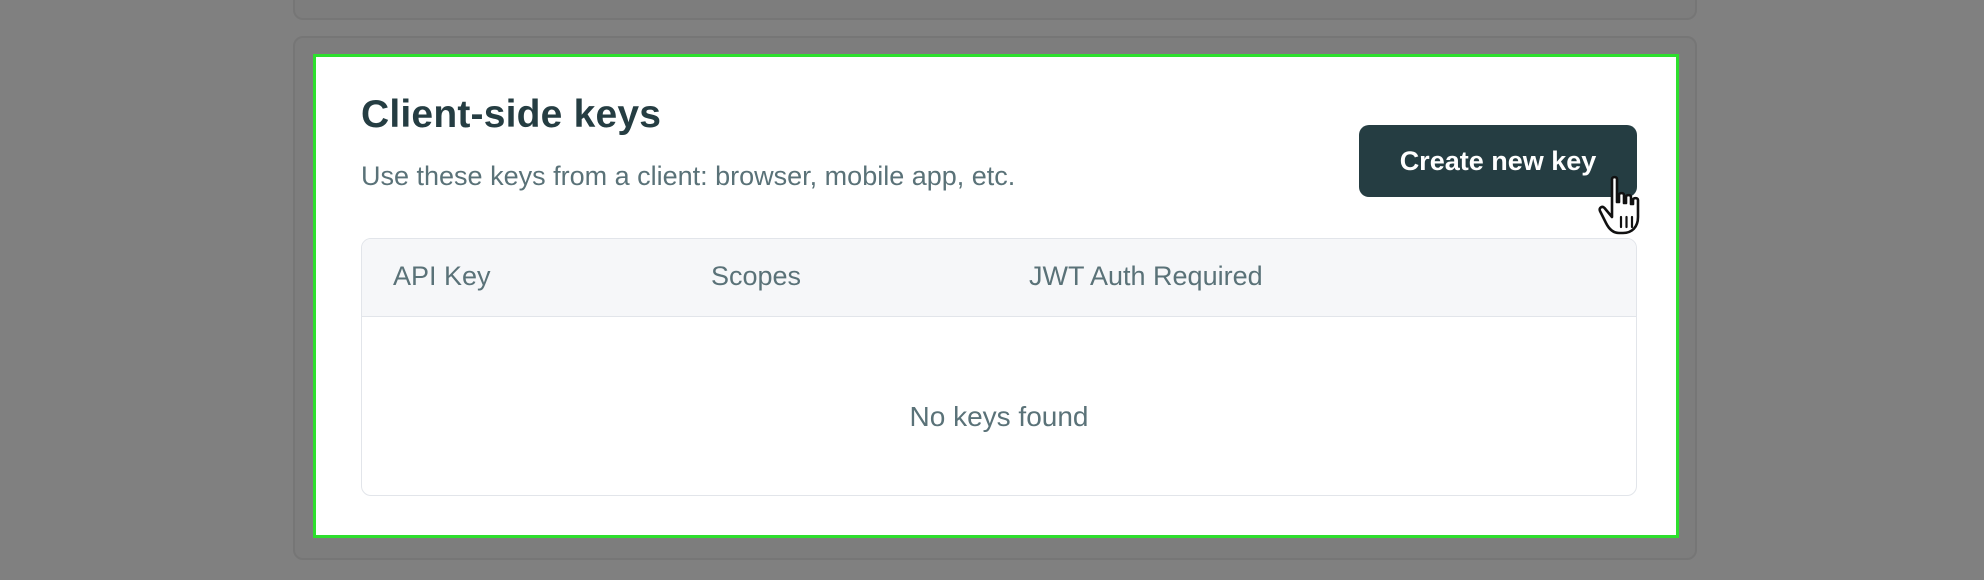 This screenshot has height=580, width=1984. What do you see at coordinates (511, 114) in the screenshot?
I see `section-title: Client-side keys` at bounding box center [511, 114].